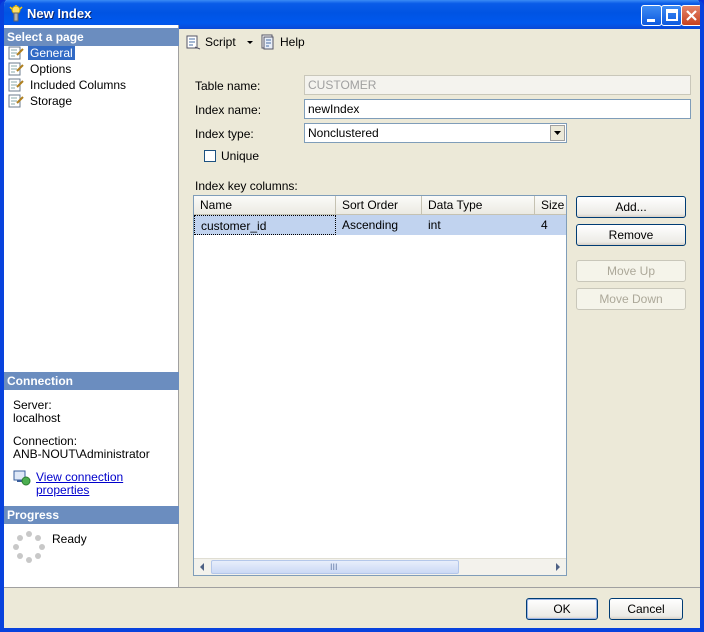 The height and width of the screenshot is (632, 704). I want to click on column-header-sort-order: Sort Order, so click(379, 205).